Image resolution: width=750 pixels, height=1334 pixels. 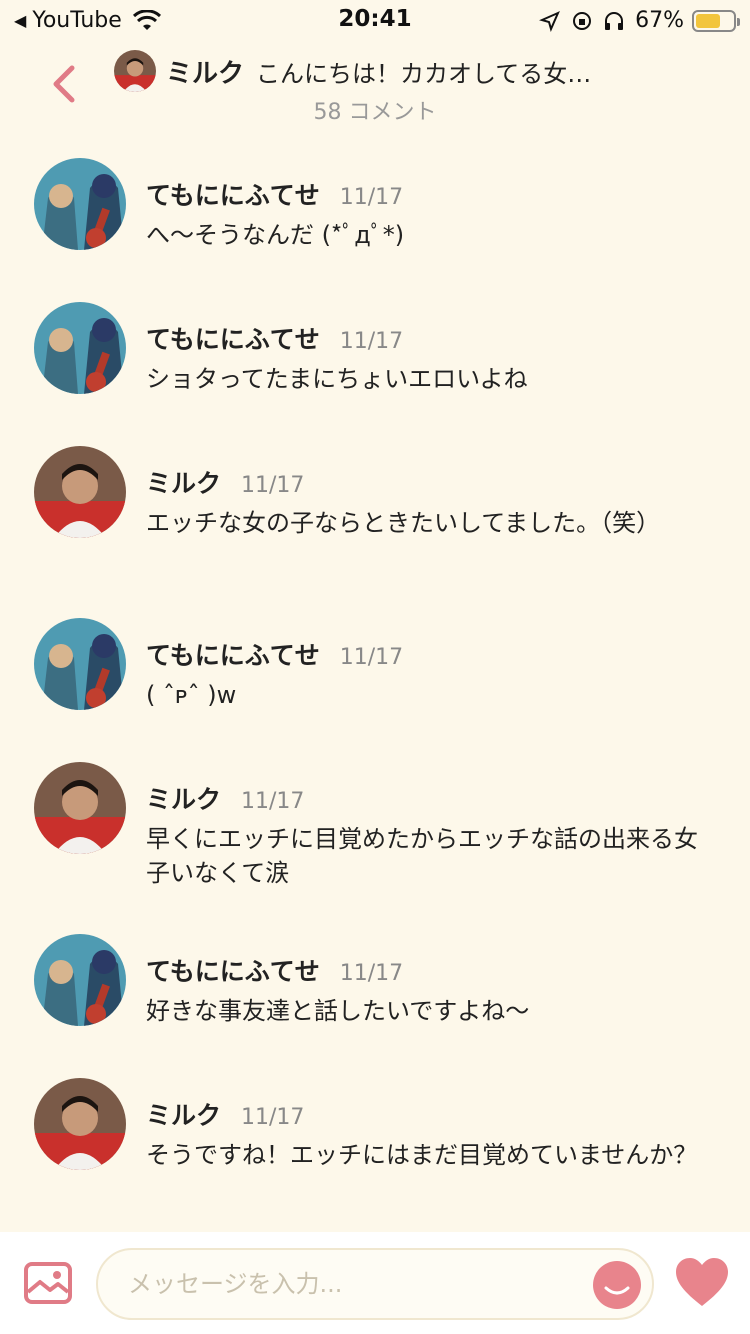 I want to click on comment-count: 58 コメント, so click(x=375, y=112).